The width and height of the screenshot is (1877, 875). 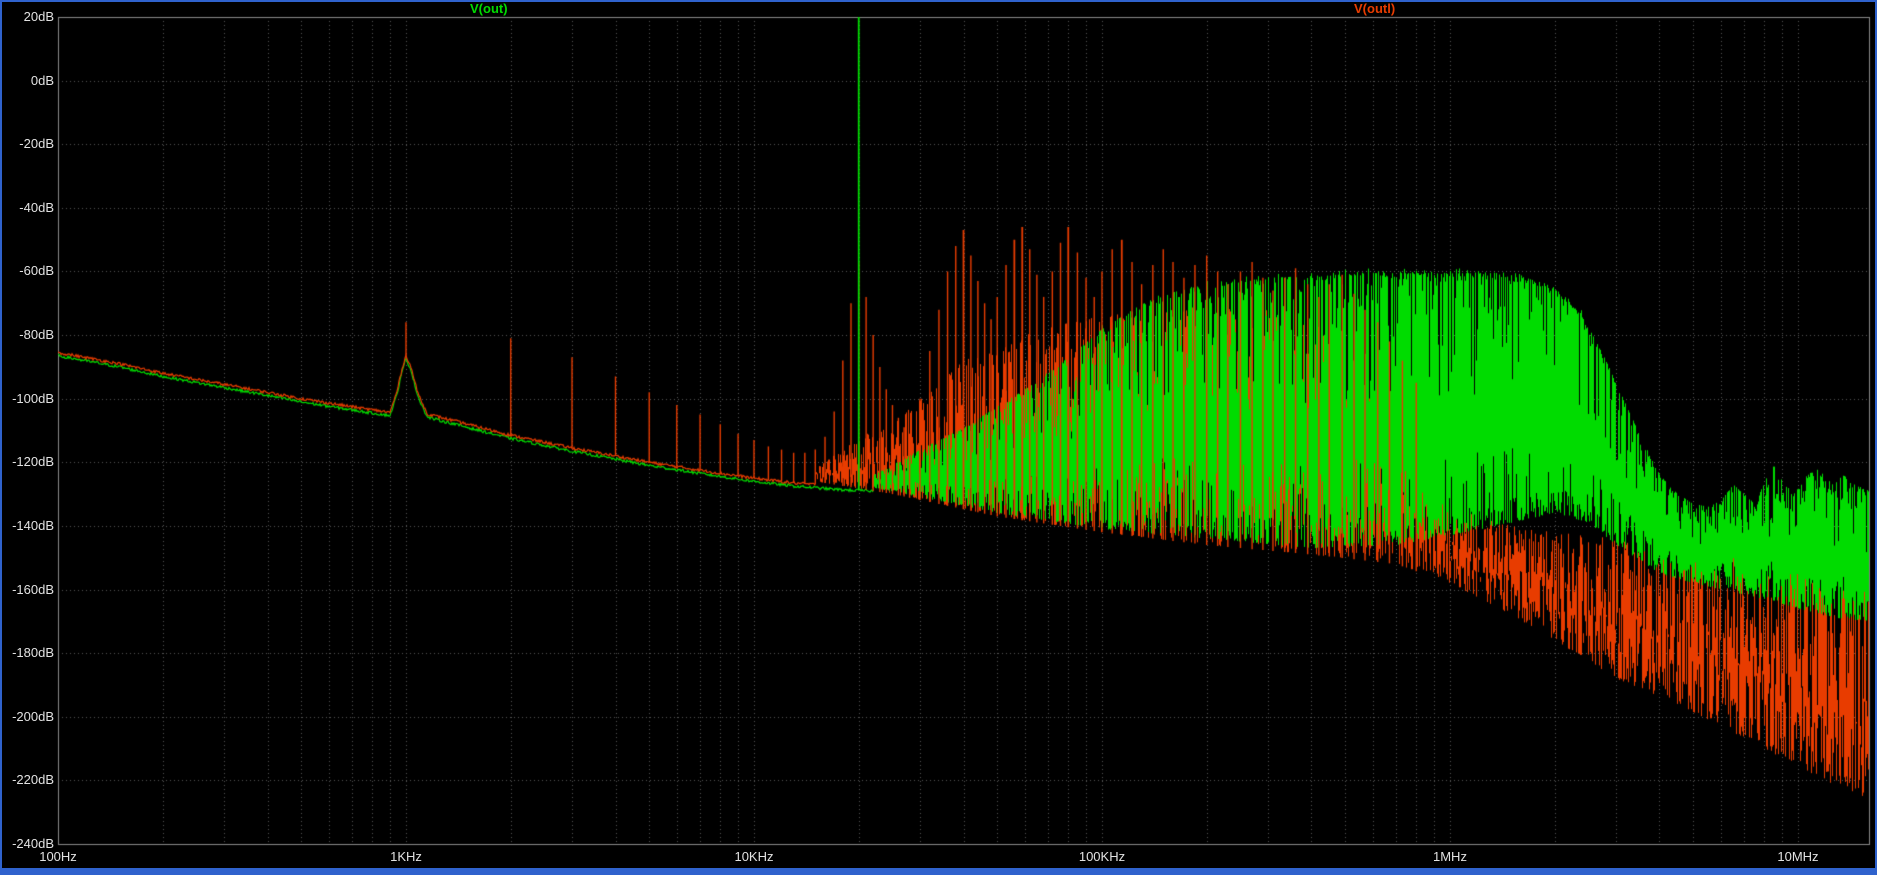 I want to click on trace-label-voutl: V(outl), so click(x=1374, y=8).